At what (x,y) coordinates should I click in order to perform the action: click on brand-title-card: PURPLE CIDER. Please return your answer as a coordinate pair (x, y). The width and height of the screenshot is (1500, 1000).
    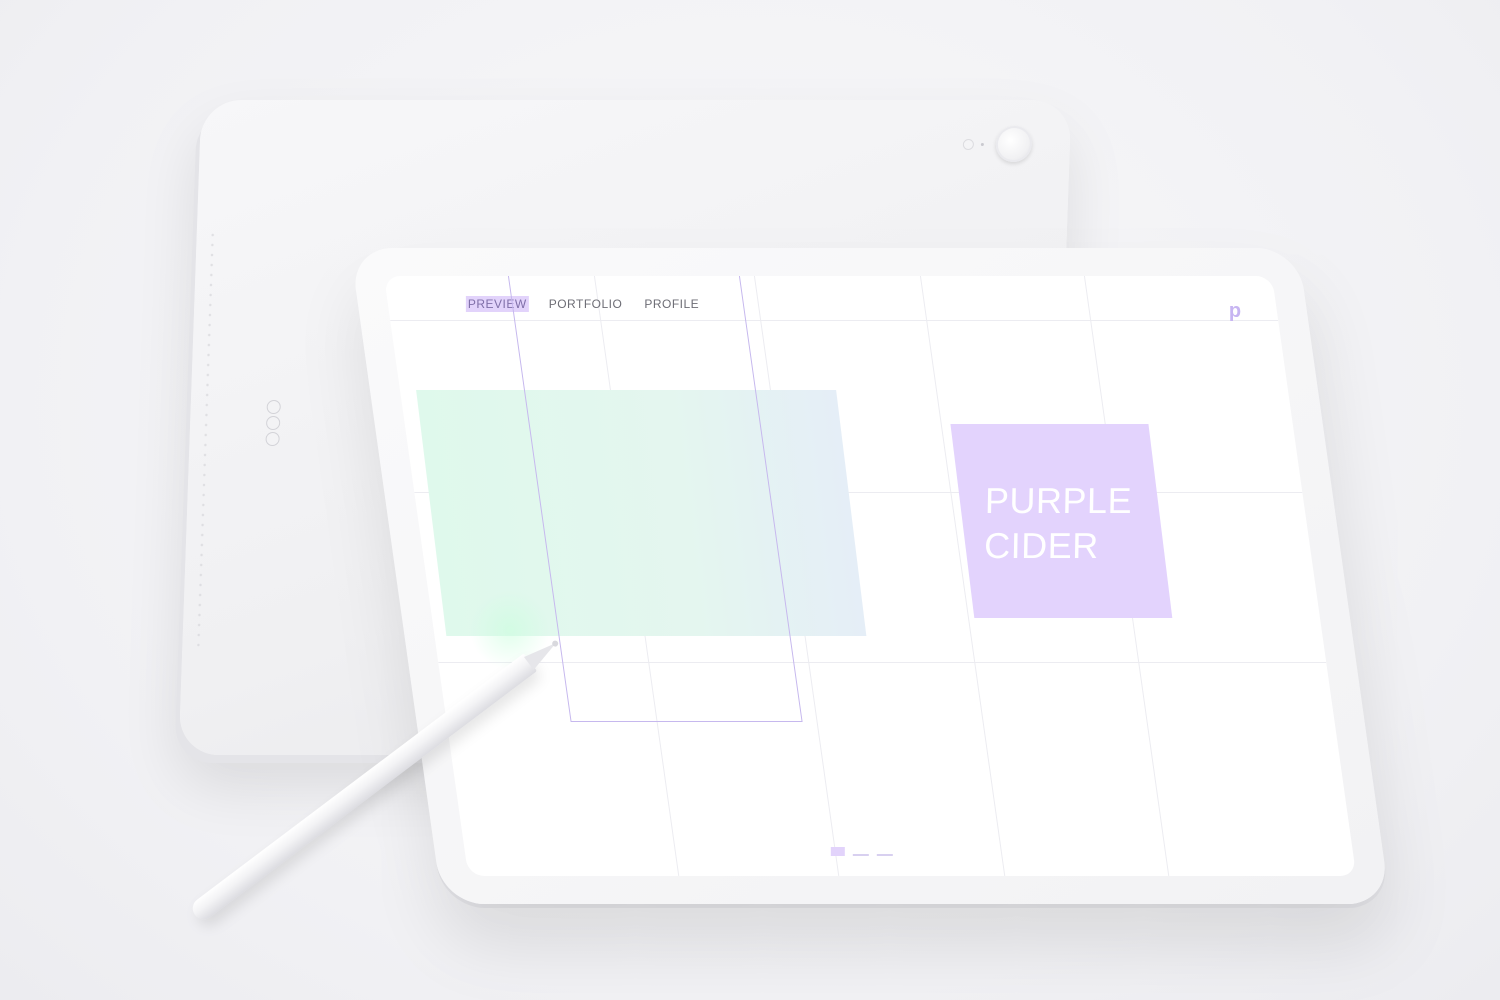
    Looking at the image, I should click on (1061, 521).